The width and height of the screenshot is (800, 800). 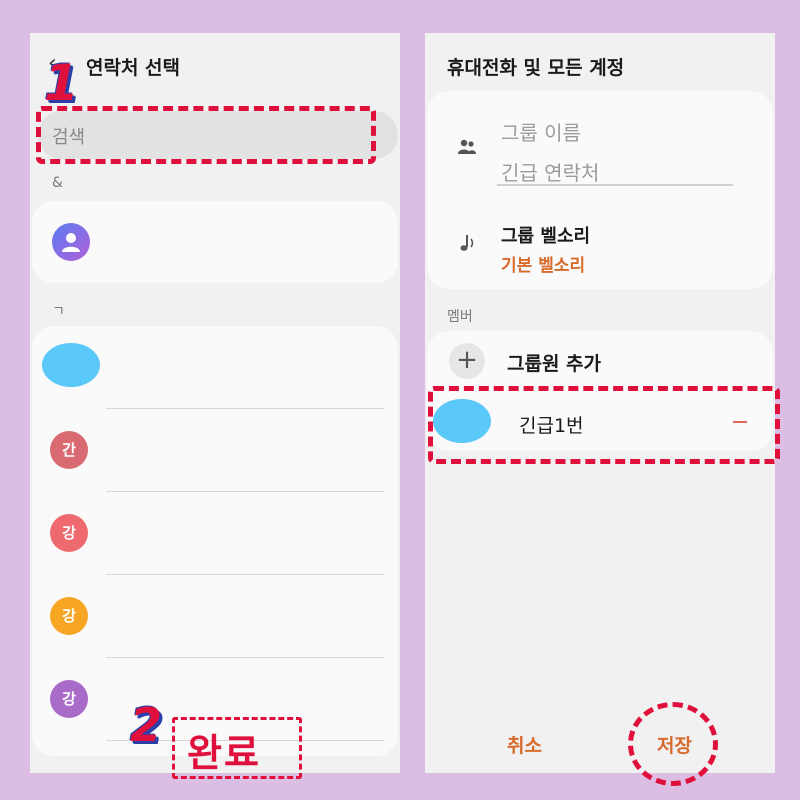 What do you see at coordinates (206, 135) in the screenshot?
I see `search-highlight-box` at bounding box center [206, 135].